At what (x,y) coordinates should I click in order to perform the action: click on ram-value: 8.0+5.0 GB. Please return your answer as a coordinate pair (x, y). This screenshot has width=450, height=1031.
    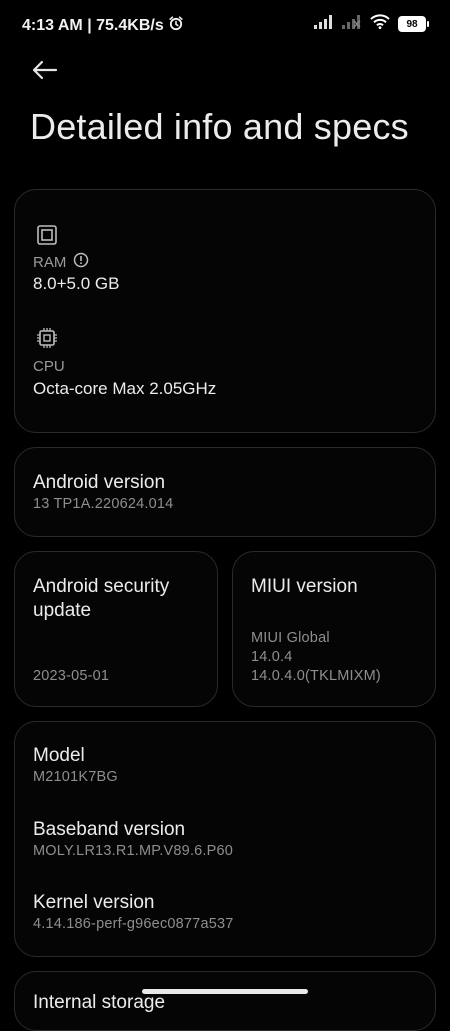
    Looking at the image, I should click on (76, 283).